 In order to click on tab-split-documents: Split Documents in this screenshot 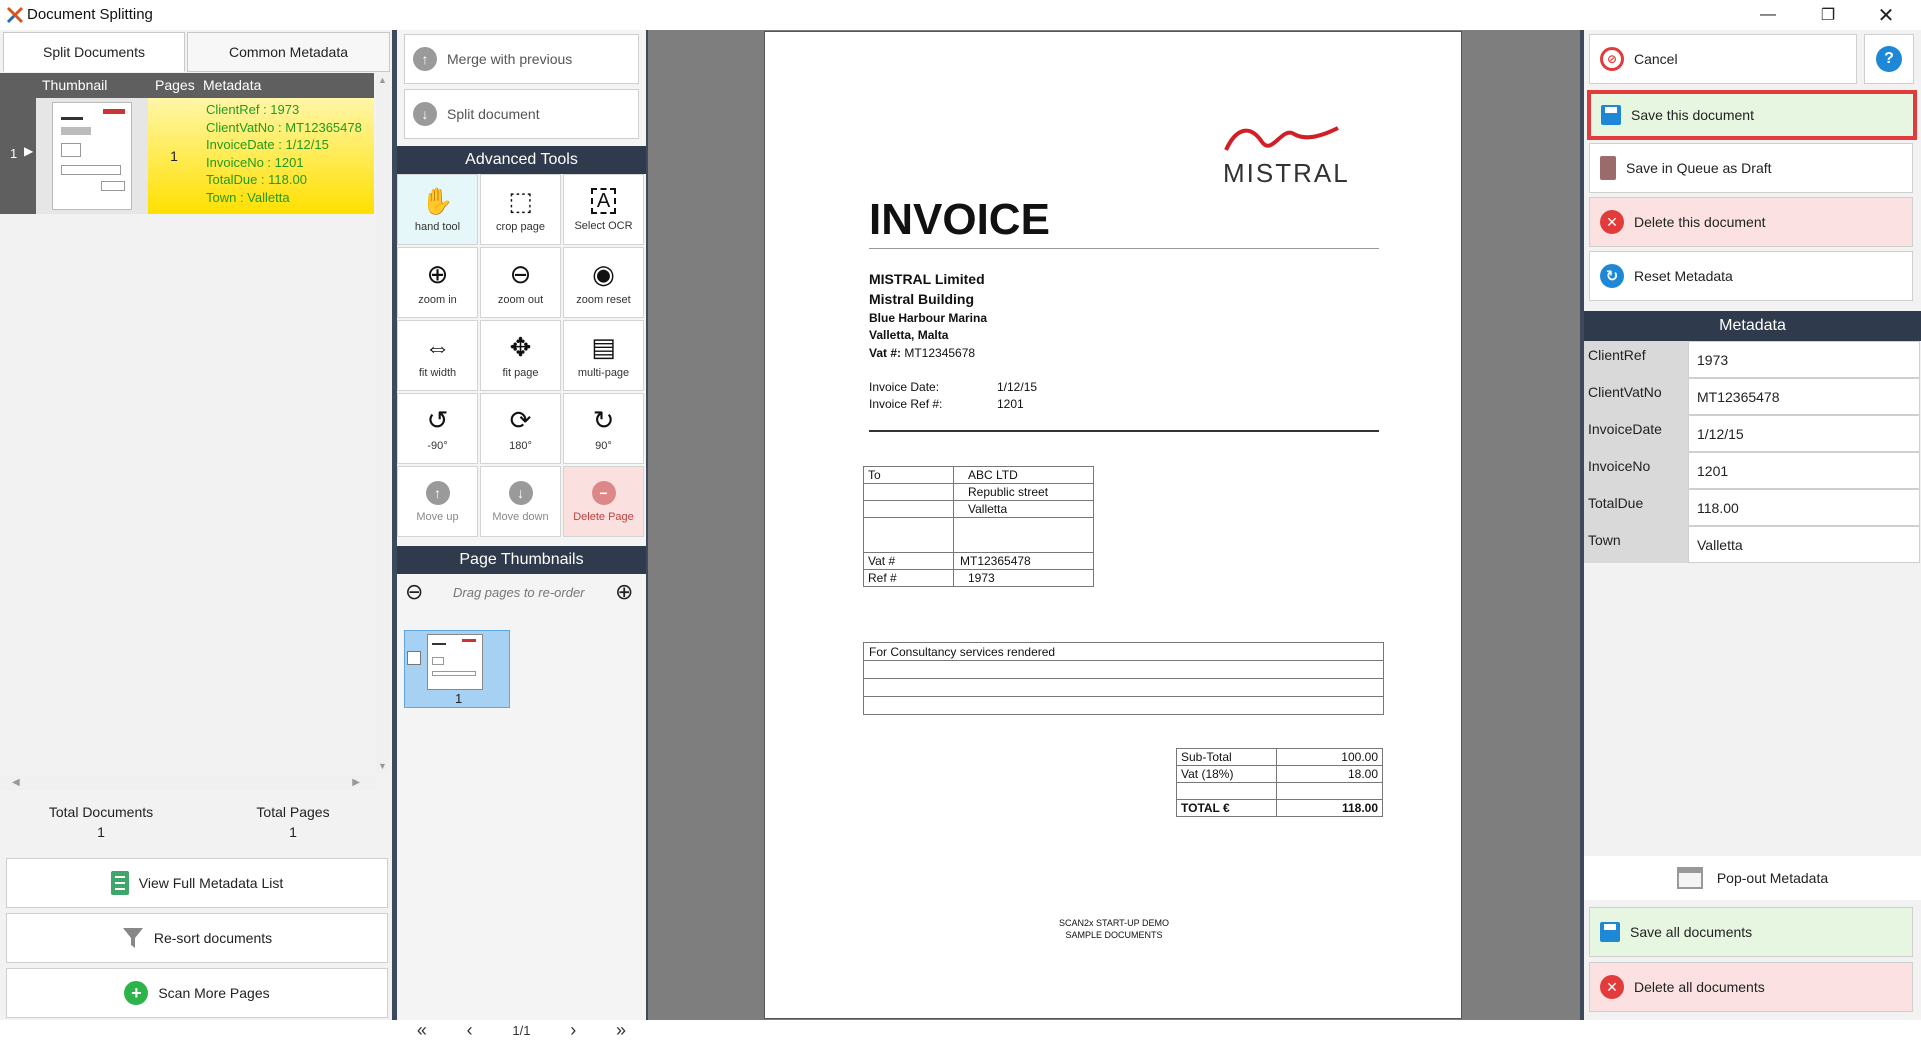, I will do `click(94, 52)`.